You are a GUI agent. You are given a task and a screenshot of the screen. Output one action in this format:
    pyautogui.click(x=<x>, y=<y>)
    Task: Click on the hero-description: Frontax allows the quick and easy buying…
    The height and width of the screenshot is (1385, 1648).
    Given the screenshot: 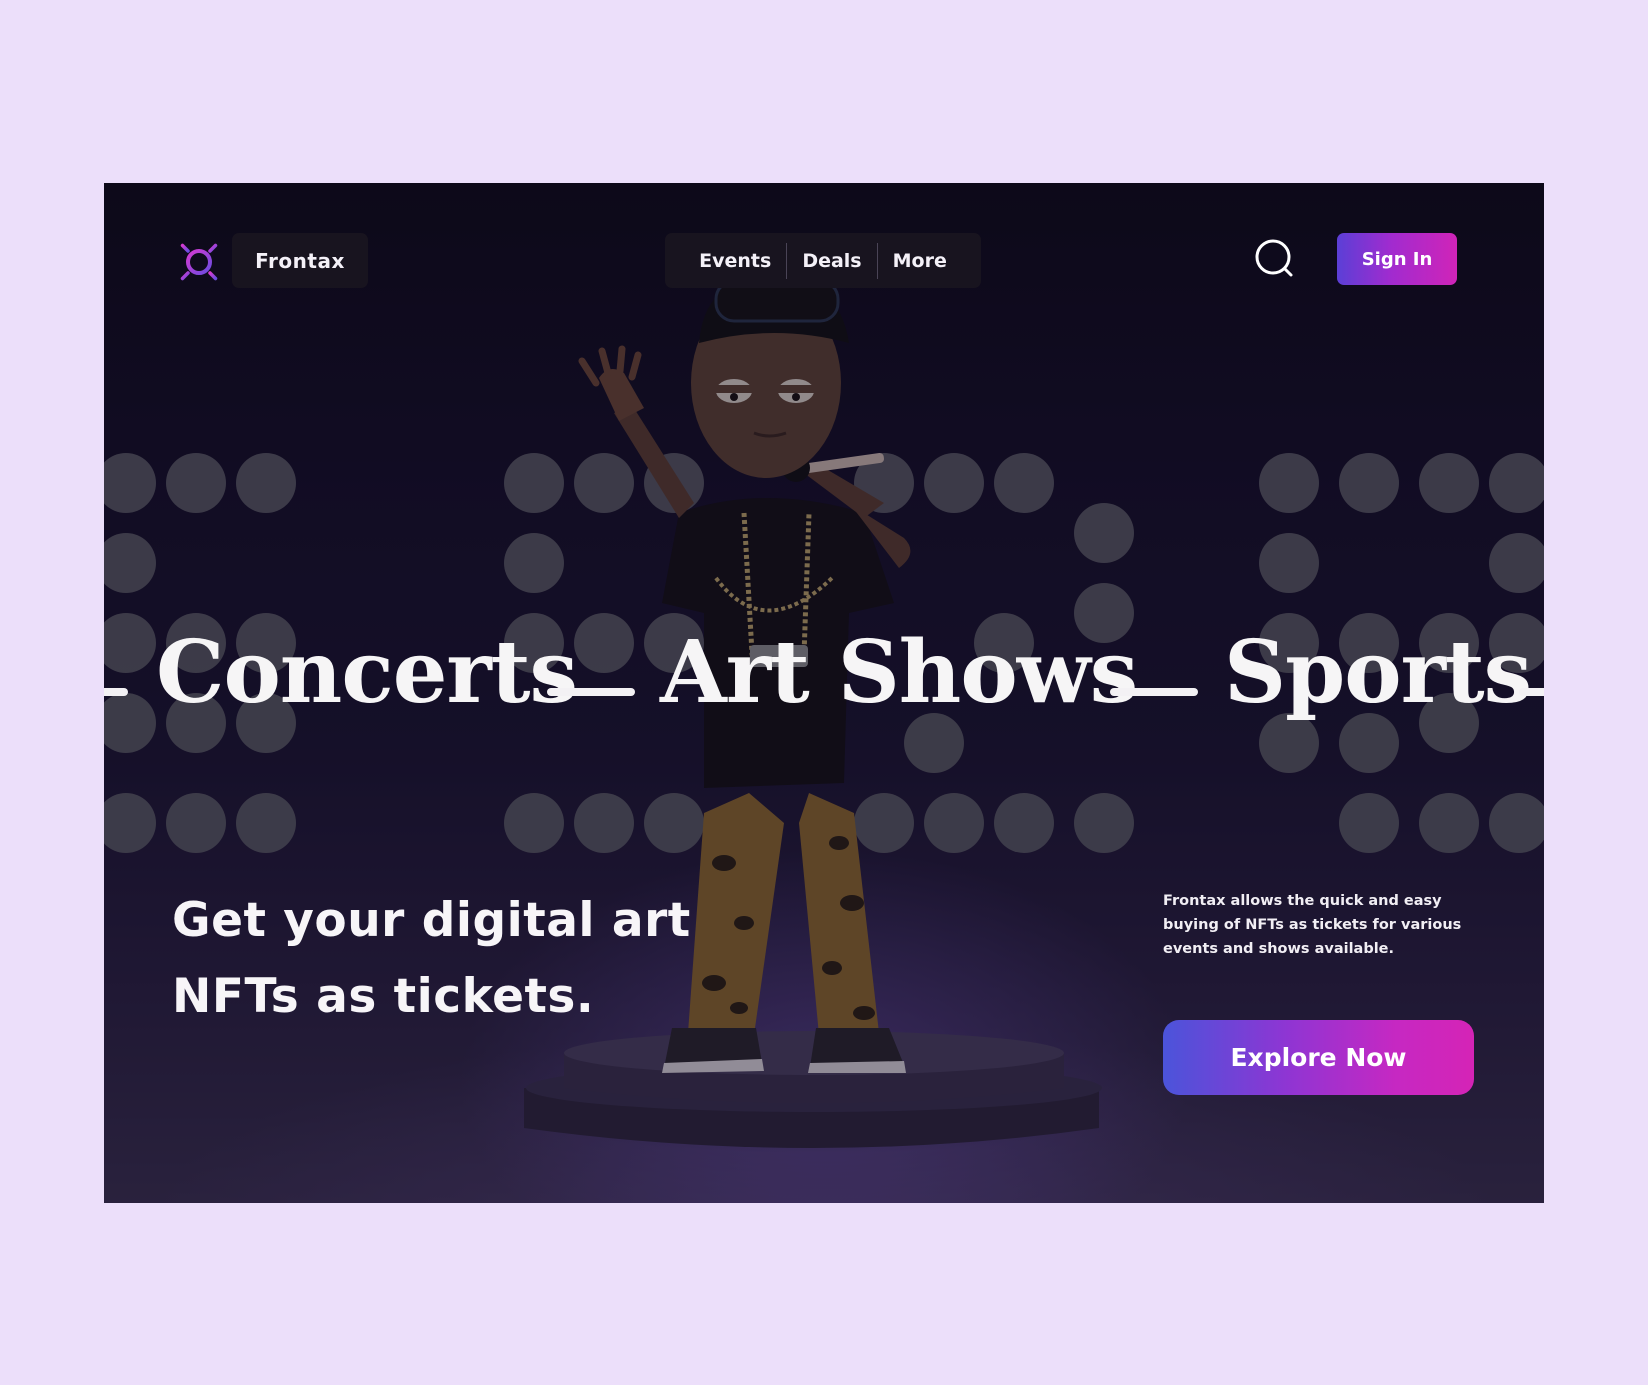 What is the action you would take?
    pyautogui.click(x=1312, y=925)
    